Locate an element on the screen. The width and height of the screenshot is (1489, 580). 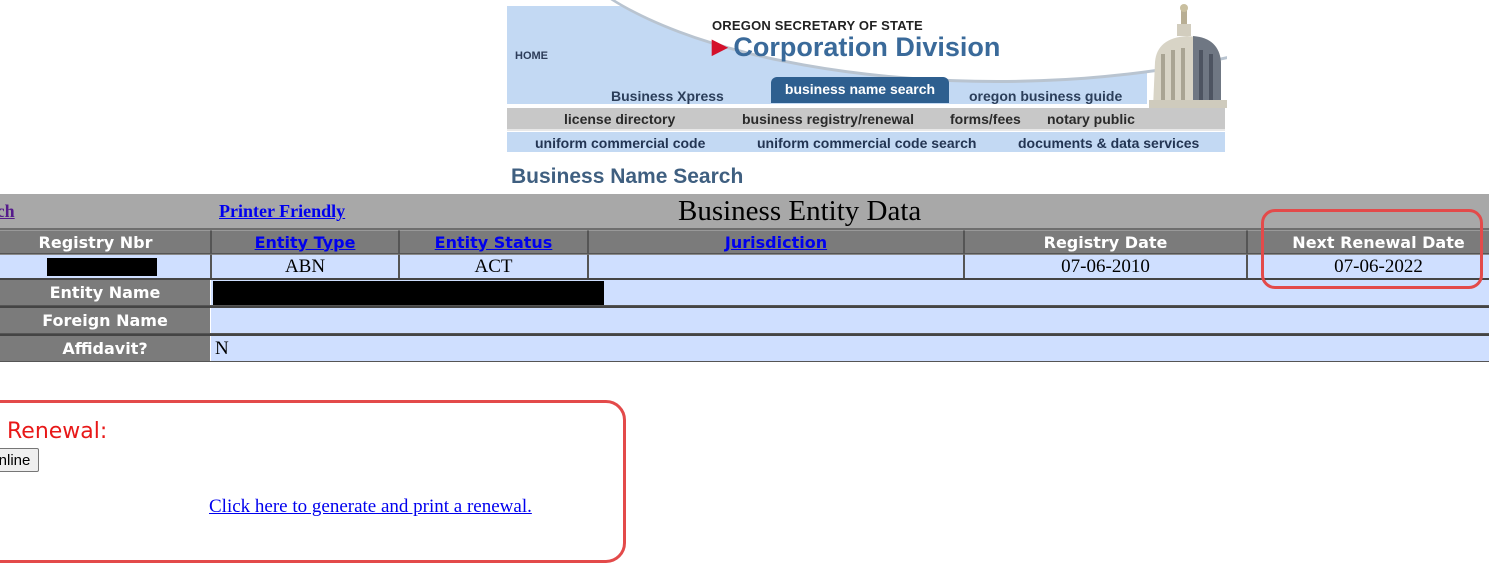
entity-type-cell: ABN is located at coordinates (305, 266).